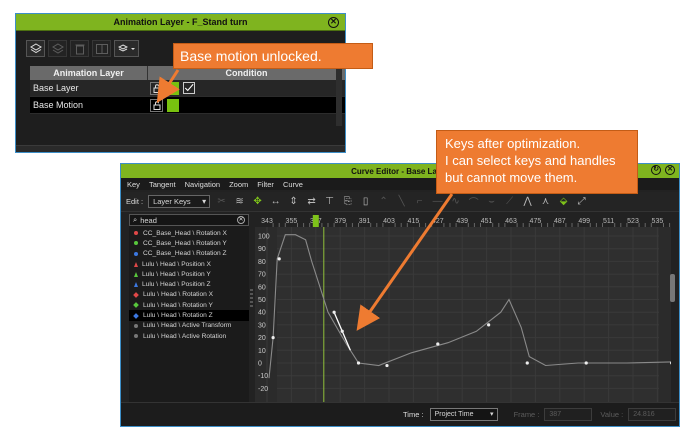 Image resolution: width=690 pixels, height=430 pixels. What do you see at coordinates (509, 201) in the screenshot?
I see `tangent-free-icon: ⟋` at bounding box center [509, 201].